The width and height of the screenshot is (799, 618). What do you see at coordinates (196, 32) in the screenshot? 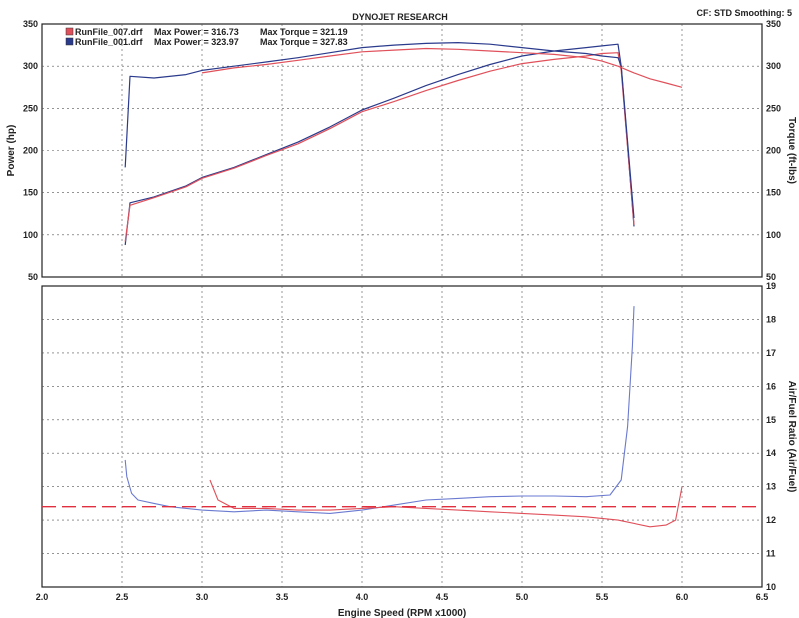
I see `legend-power-007: Max Power = 316.73` at bounding box center [196, 32].